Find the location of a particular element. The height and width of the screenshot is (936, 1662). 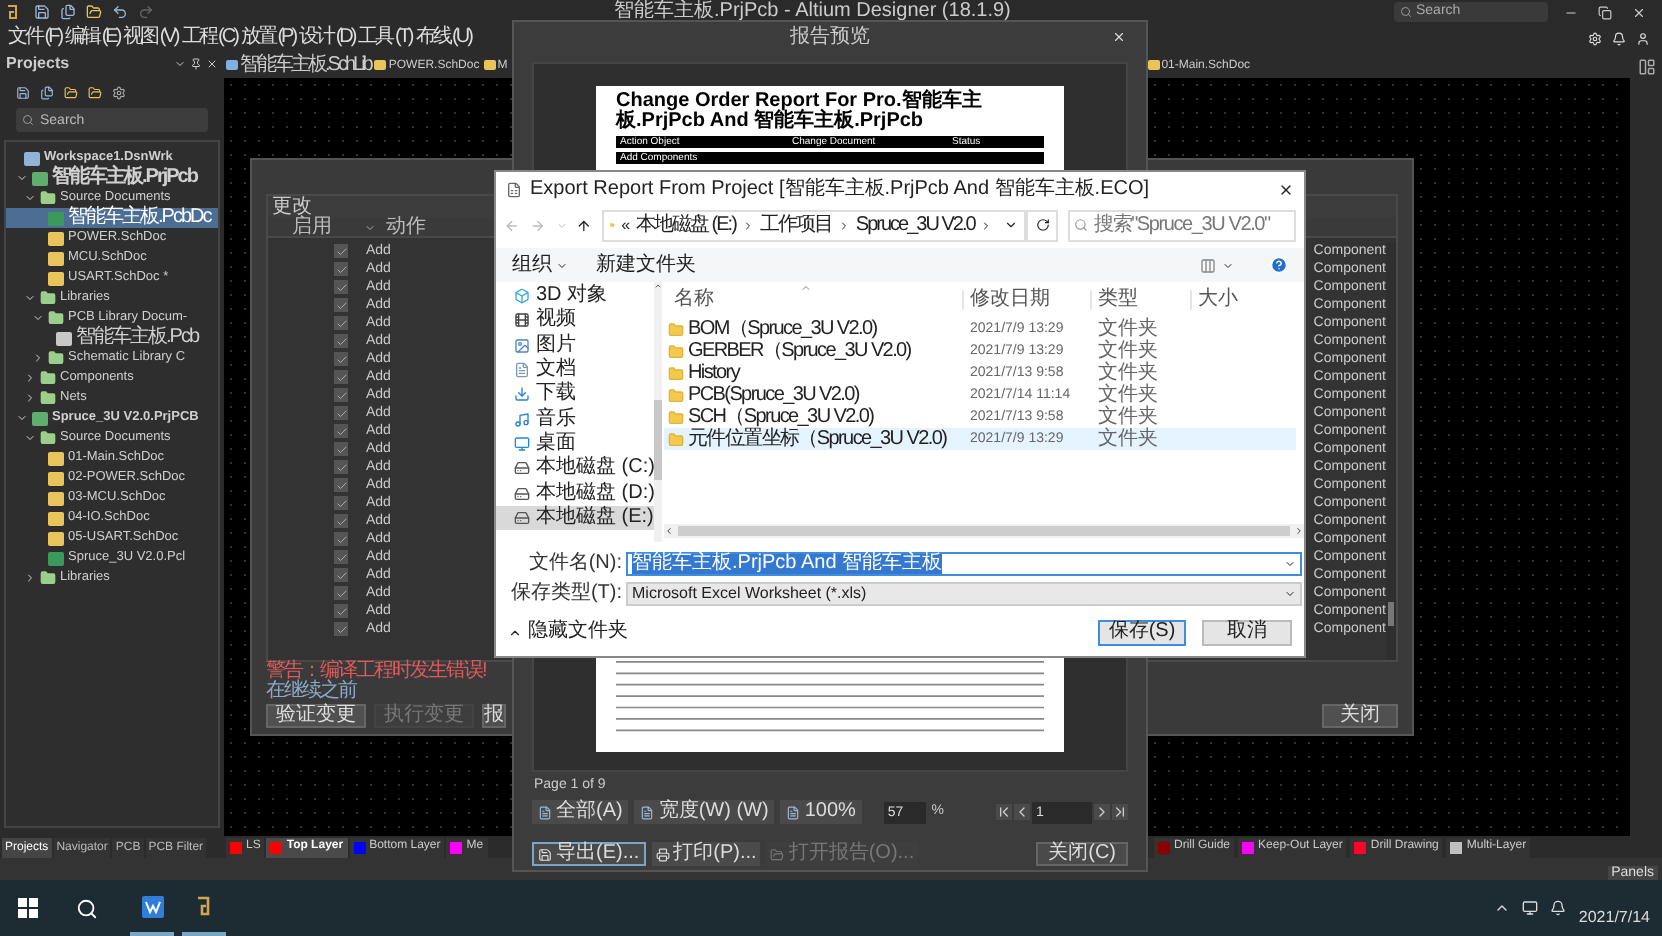

undo-icon is located at coordinates (120, 12).